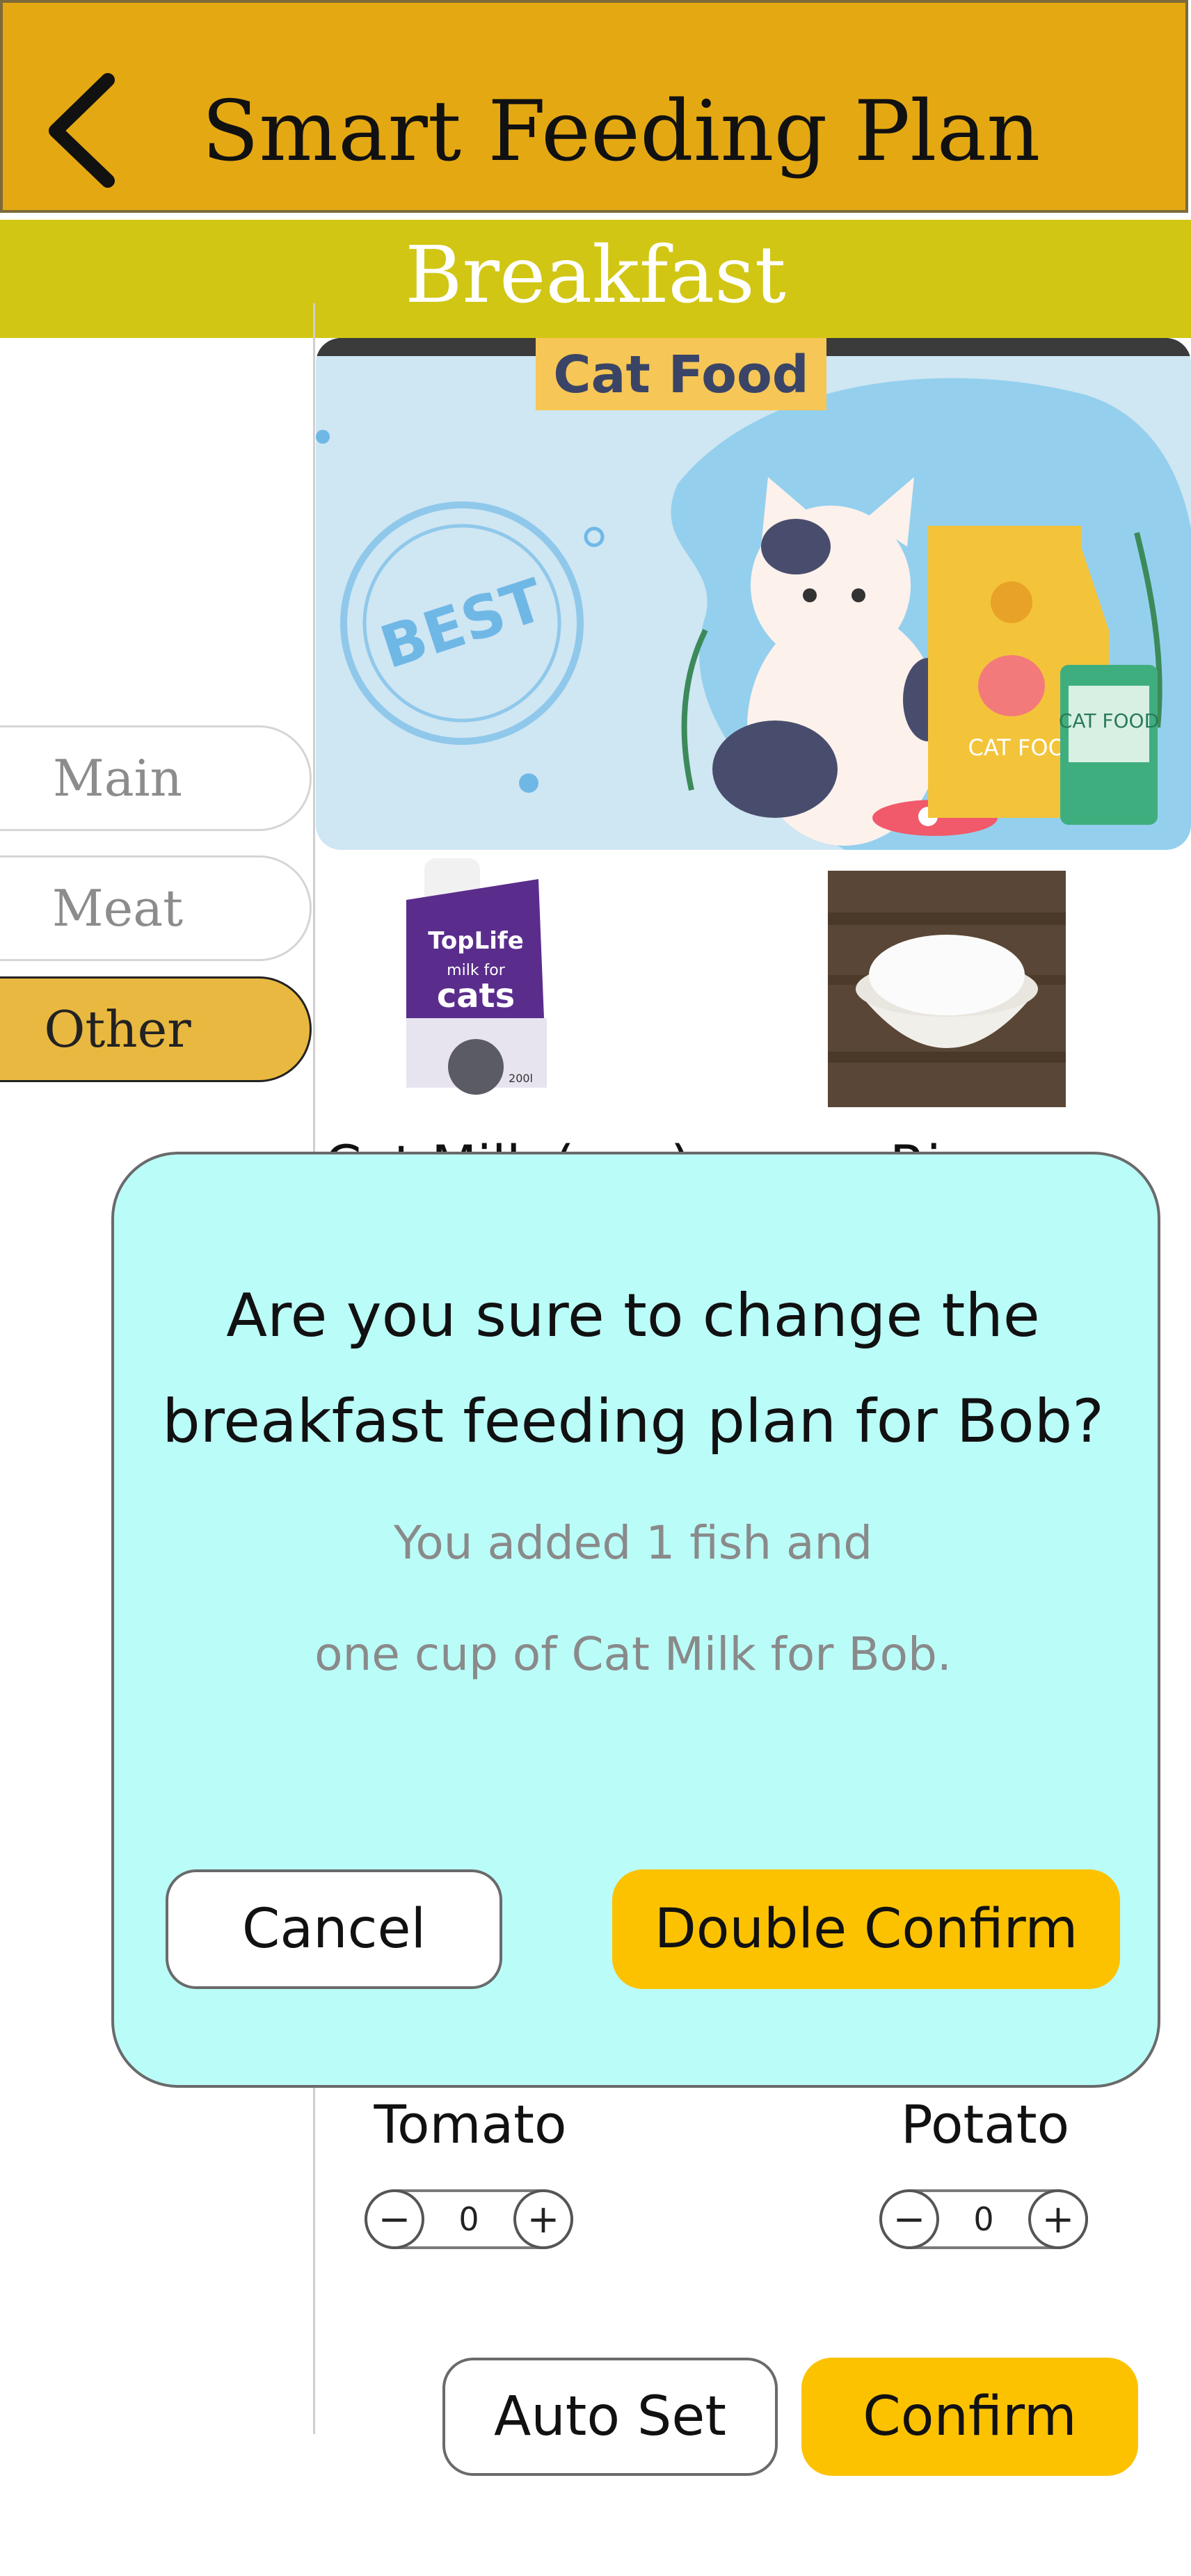  Describe the element at coordinates (595, 276) in the screenshot. I see `meal-title: Breakfast` at that location.